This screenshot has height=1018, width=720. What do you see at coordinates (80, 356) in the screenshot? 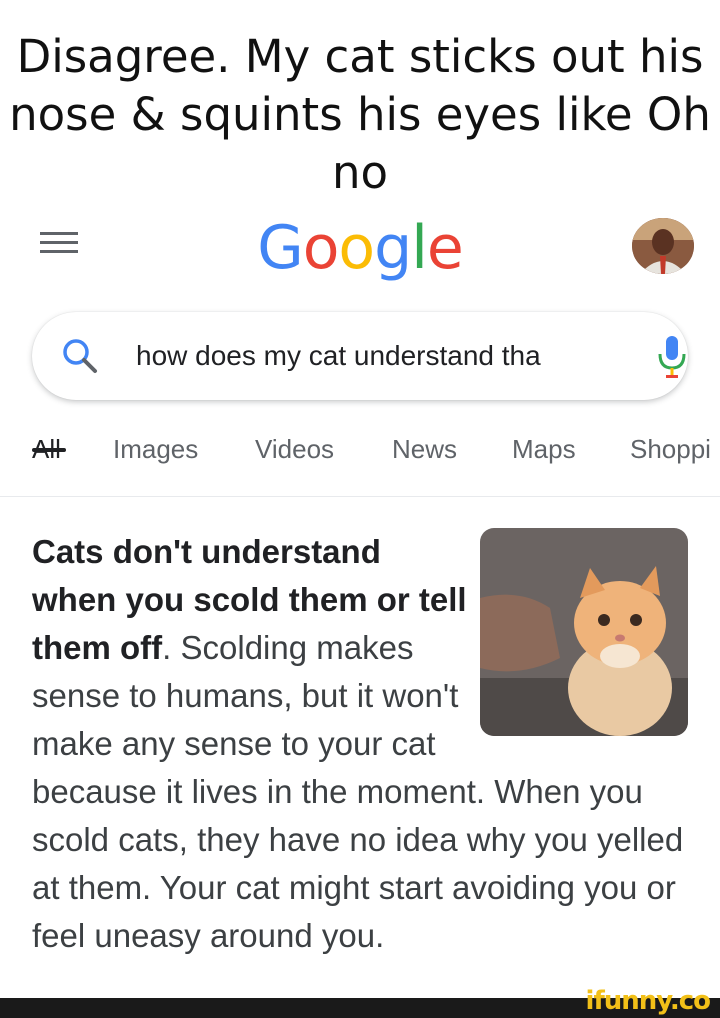
I see `search-icon` at bounding box center [80, 356].